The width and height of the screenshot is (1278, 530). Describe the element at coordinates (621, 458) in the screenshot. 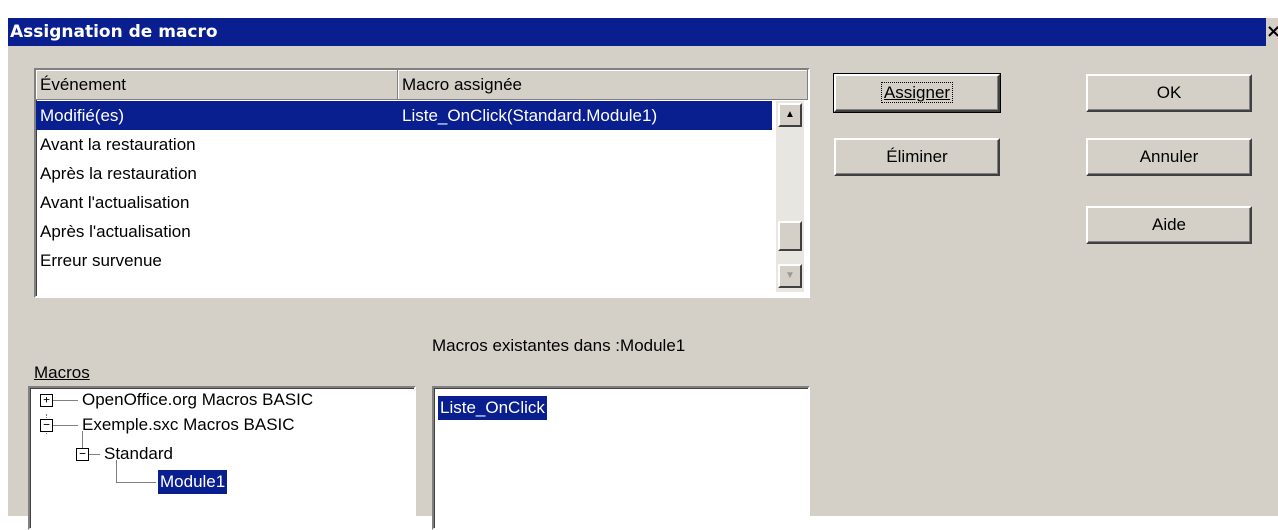

I see `existing-macros-list: Liste_OnClick` at that location.